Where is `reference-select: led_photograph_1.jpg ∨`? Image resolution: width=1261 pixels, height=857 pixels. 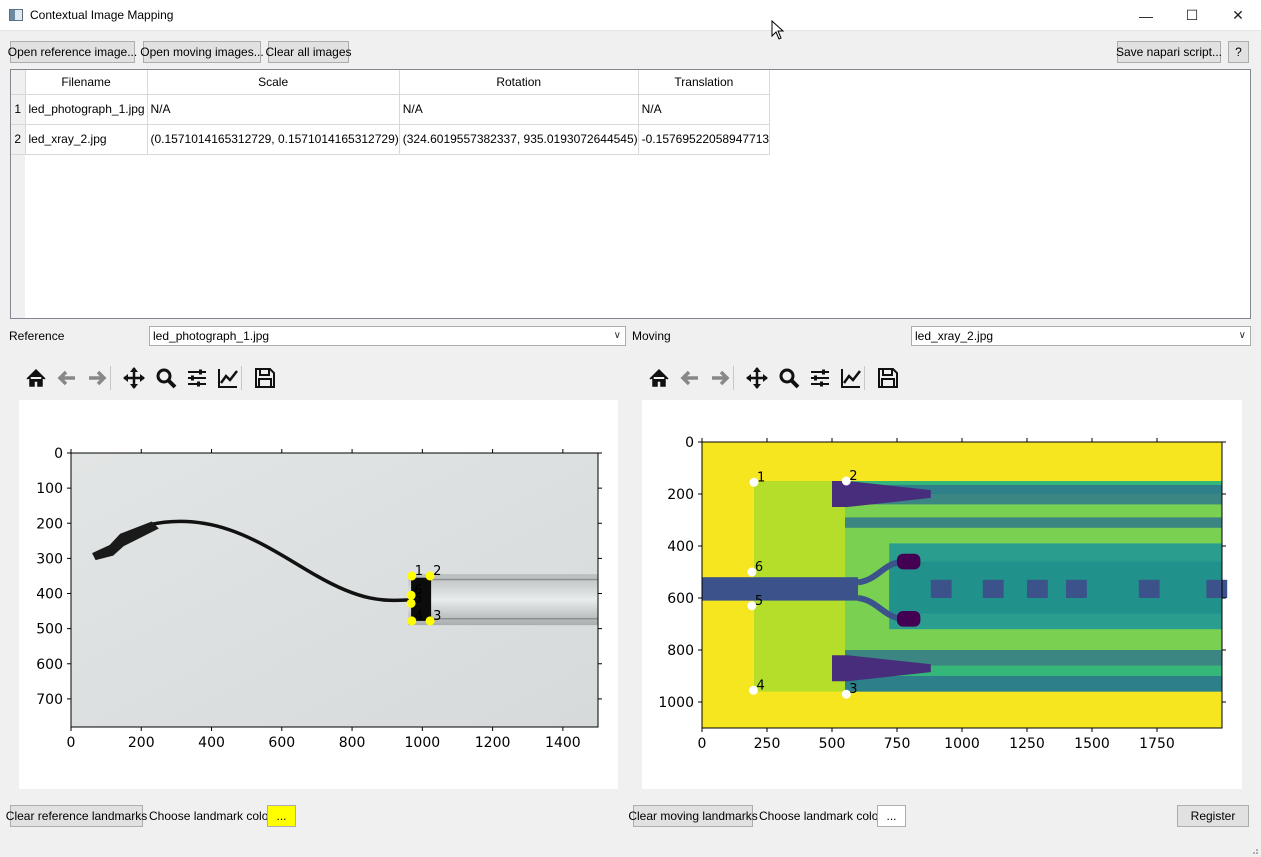 reference-select: led_photograph_1.jpg ∨ is located at coordinates (387, 336).